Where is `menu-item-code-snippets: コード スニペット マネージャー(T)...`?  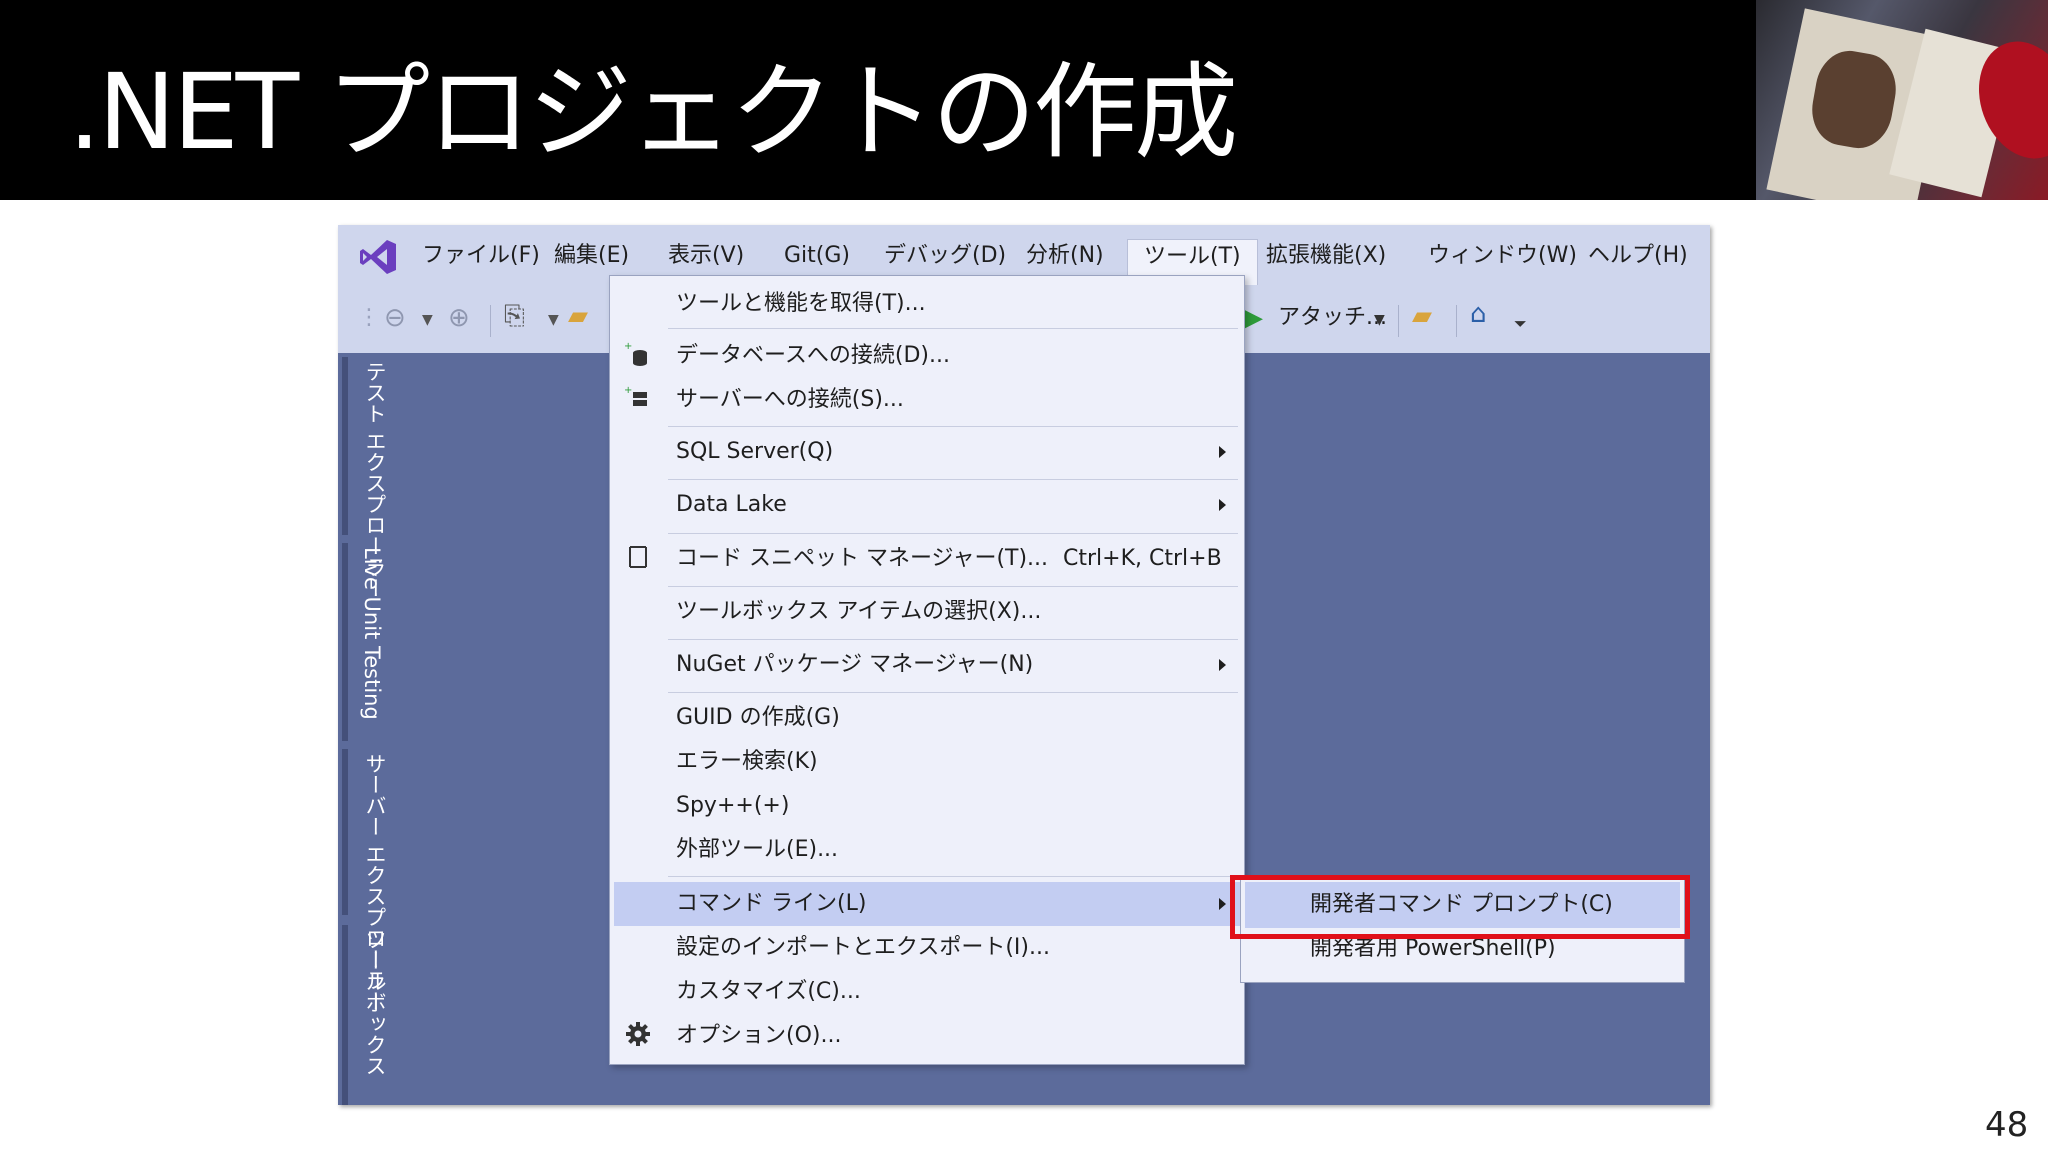
menu-item-code-snippets: コード スニペット マネージャー(T)... is located at coordinates (862, 559).